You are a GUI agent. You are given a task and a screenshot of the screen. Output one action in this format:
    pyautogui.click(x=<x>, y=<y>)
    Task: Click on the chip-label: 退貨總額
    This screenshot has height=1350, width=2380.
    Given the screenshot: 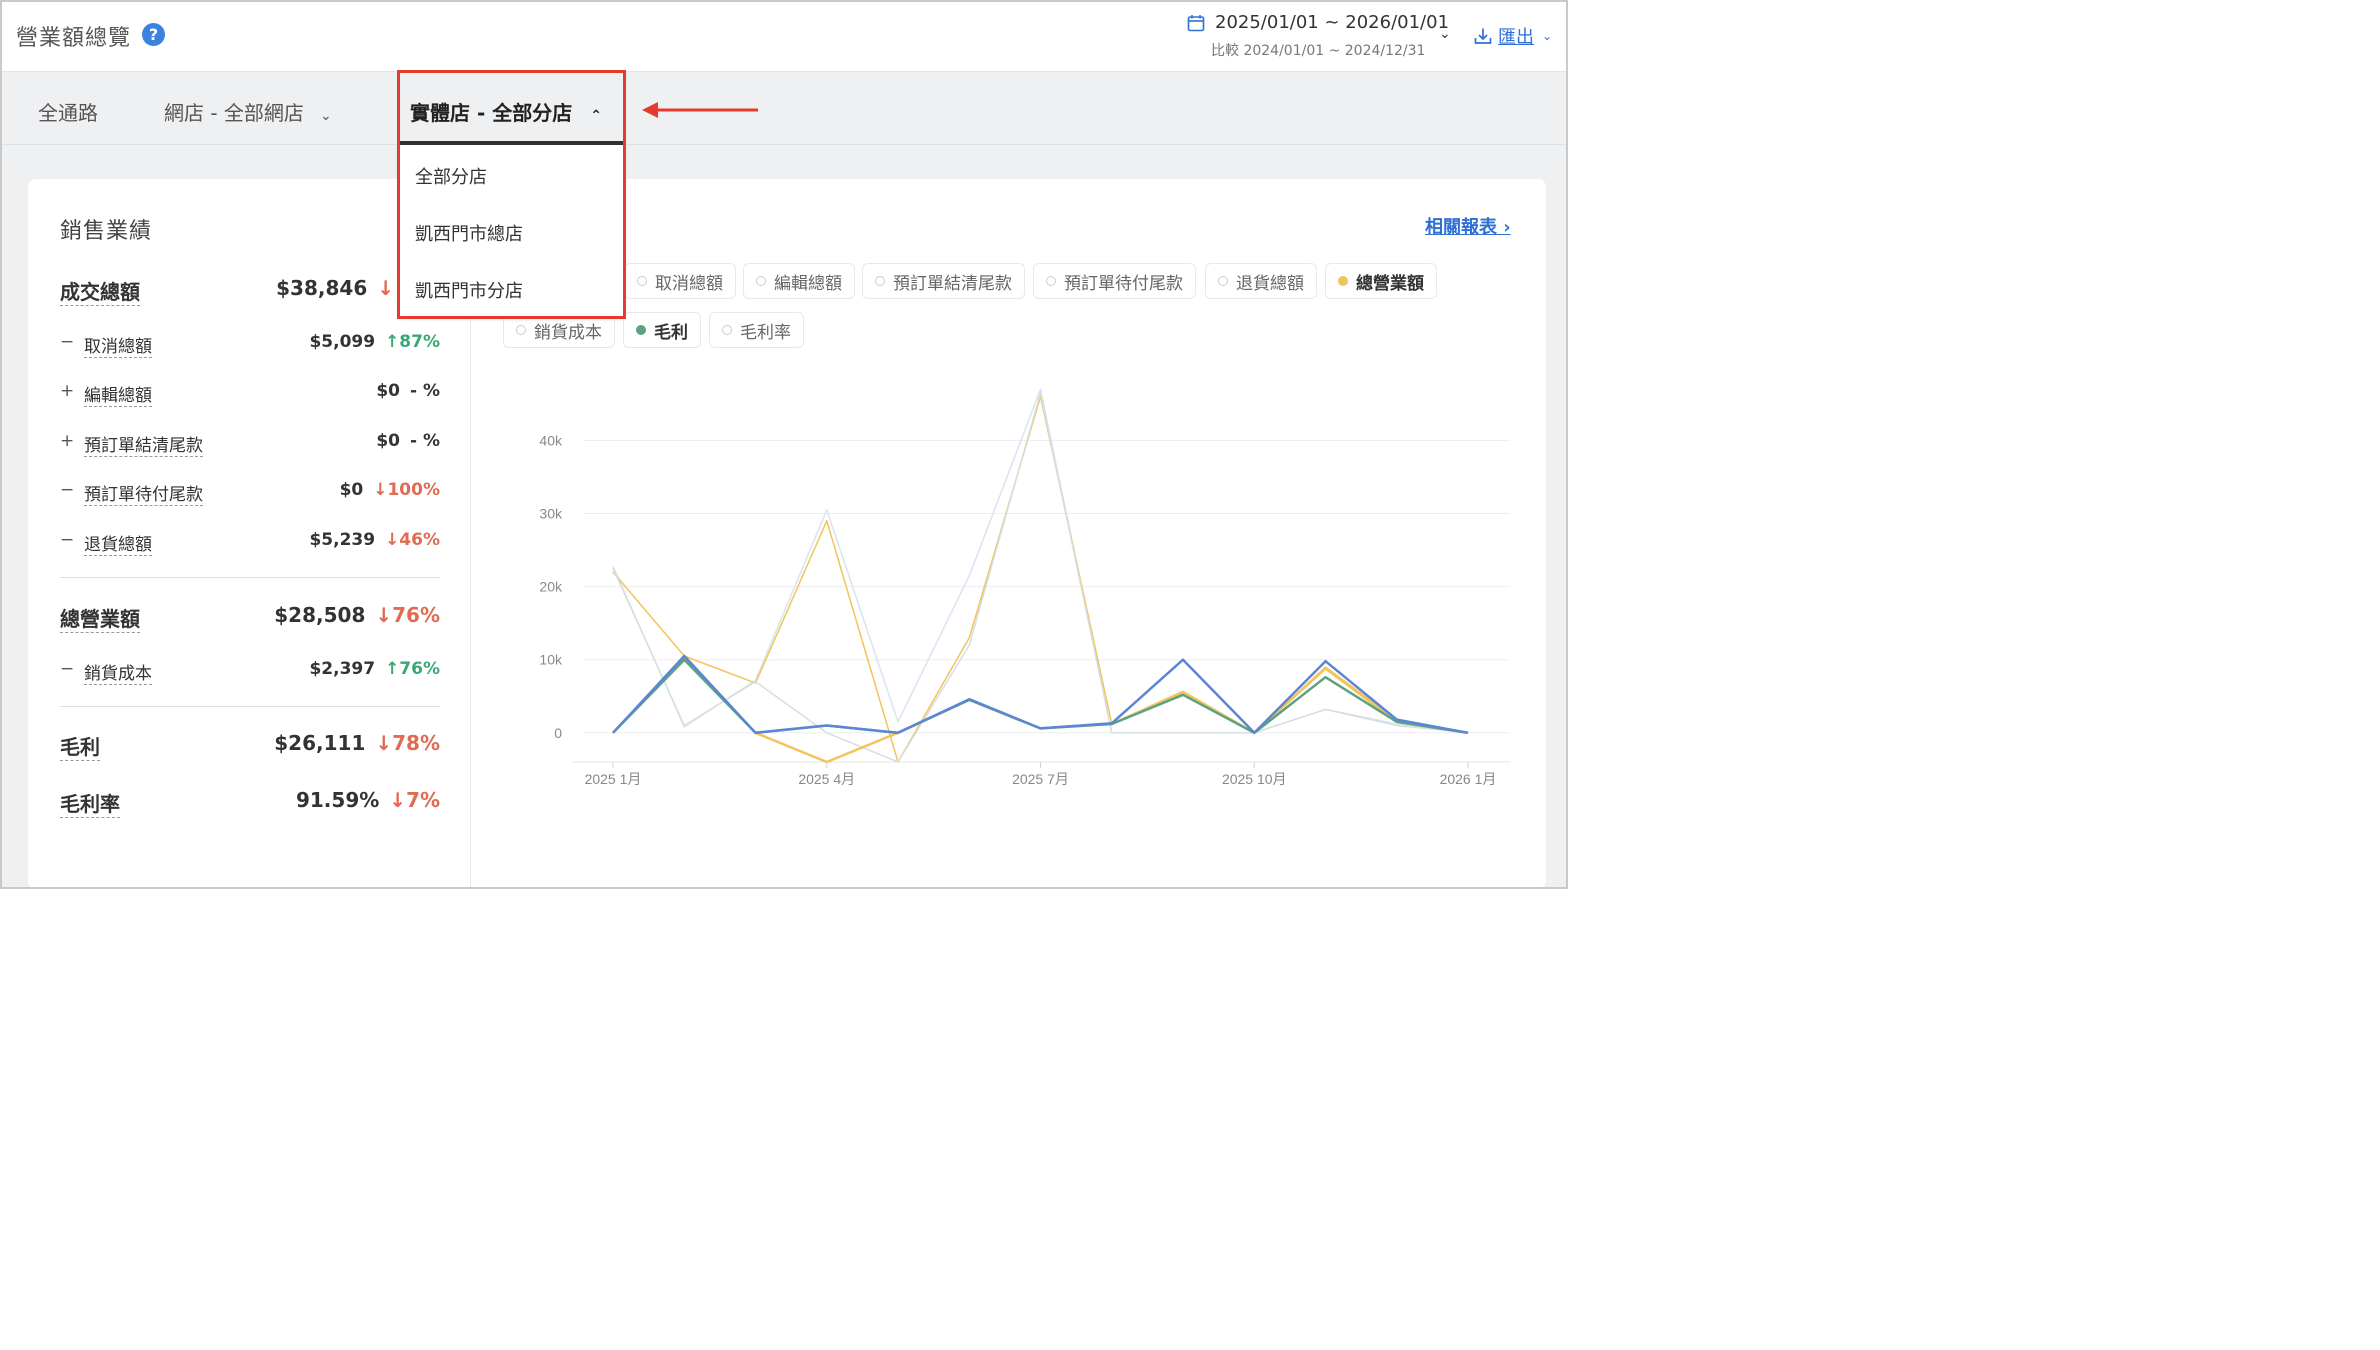 What is the action you would take?
    pyautogui.click(x=1270, y=283)
    